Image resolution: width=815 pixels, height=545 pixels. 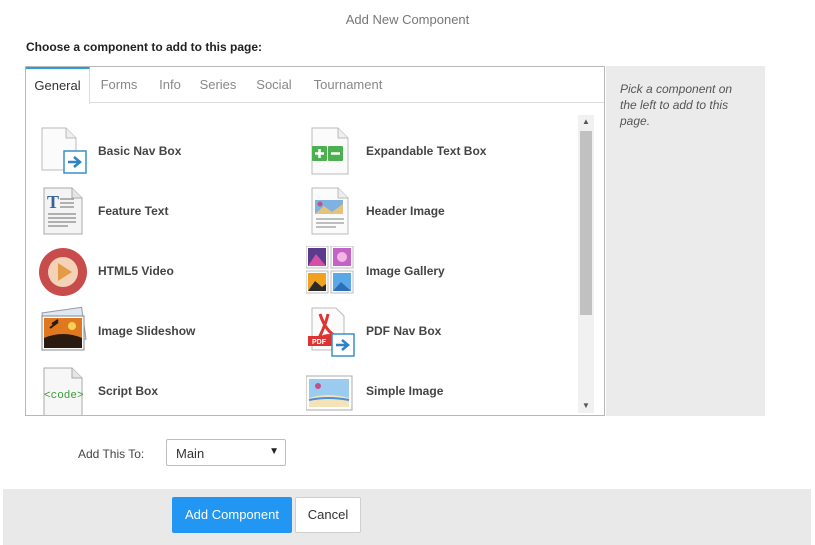 I want to click on slideshow-icon, so click(x=64, y=328).